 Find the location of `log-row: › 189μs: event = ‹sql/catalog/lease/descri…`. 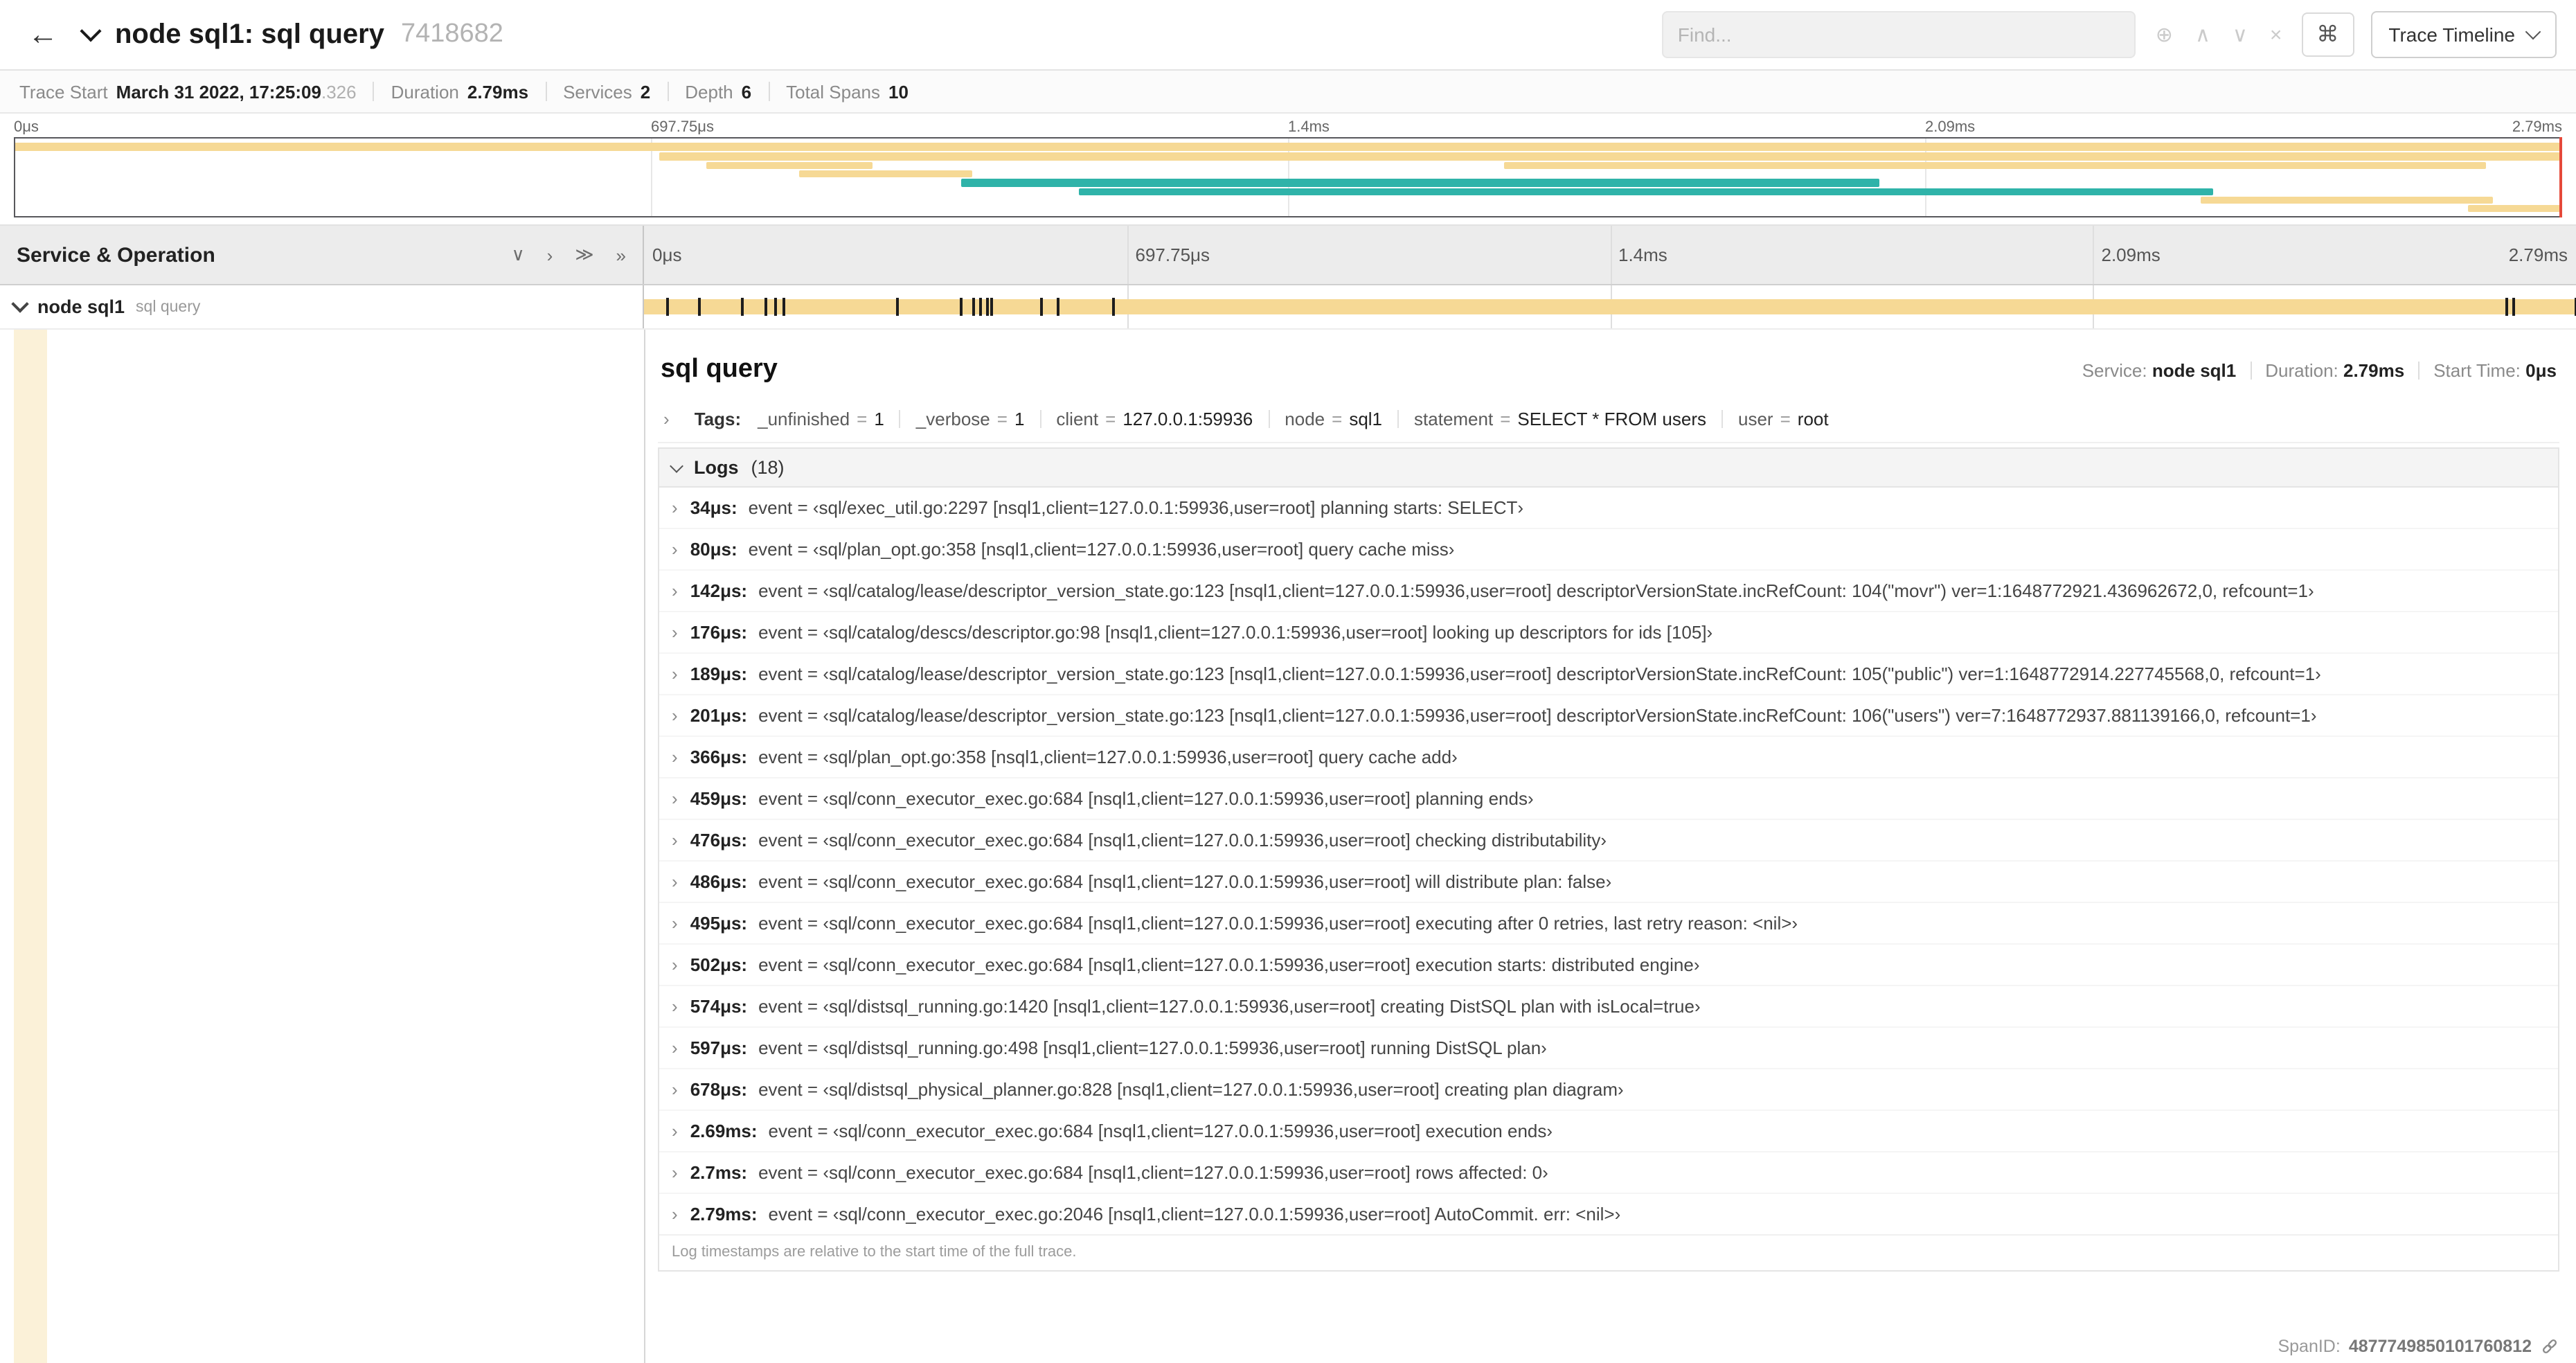

log-row: › 189μs: event = ‹sql/catalog/lease/descri… is located at coordinates (1608, 674).